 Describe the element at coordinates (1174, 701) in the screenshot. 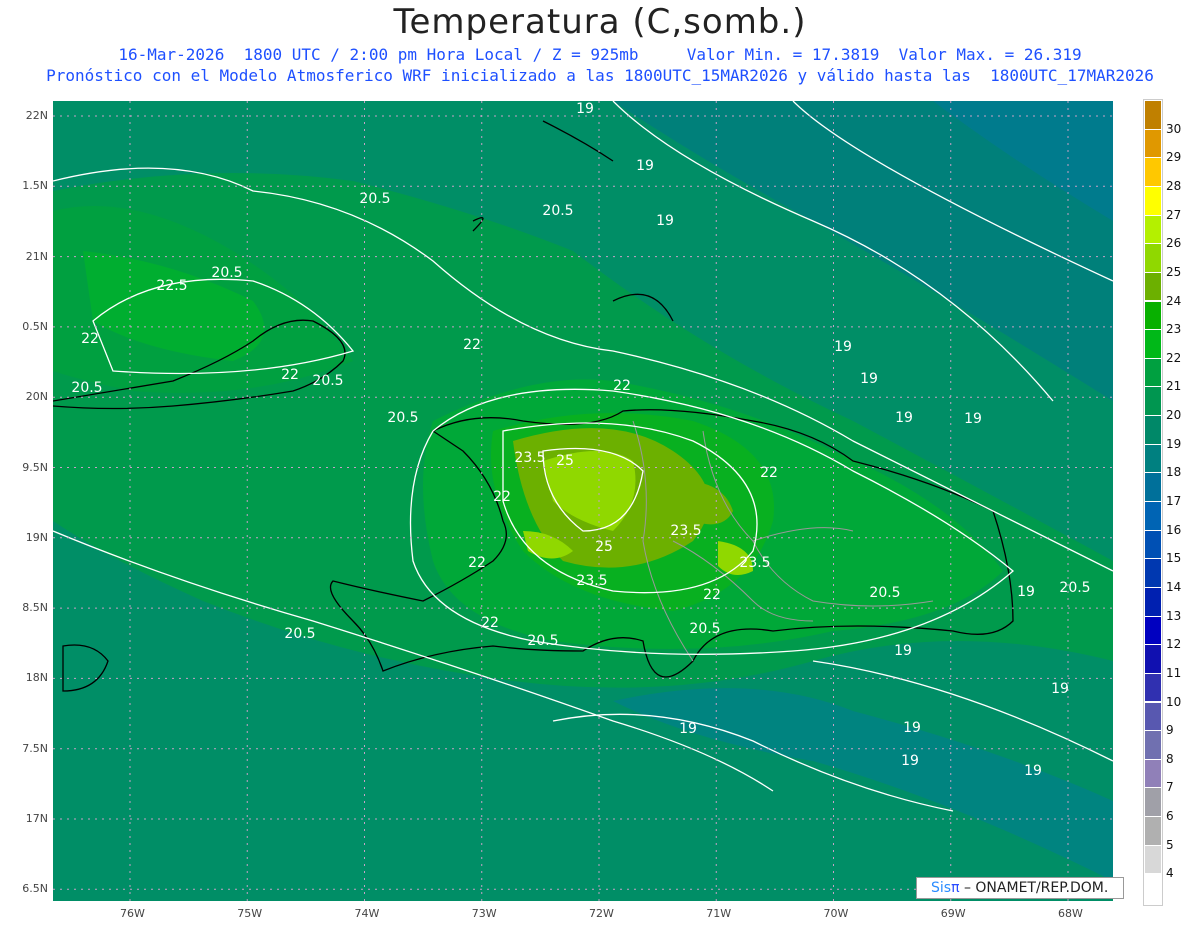

I see `colorbar-label: 10` at that location.